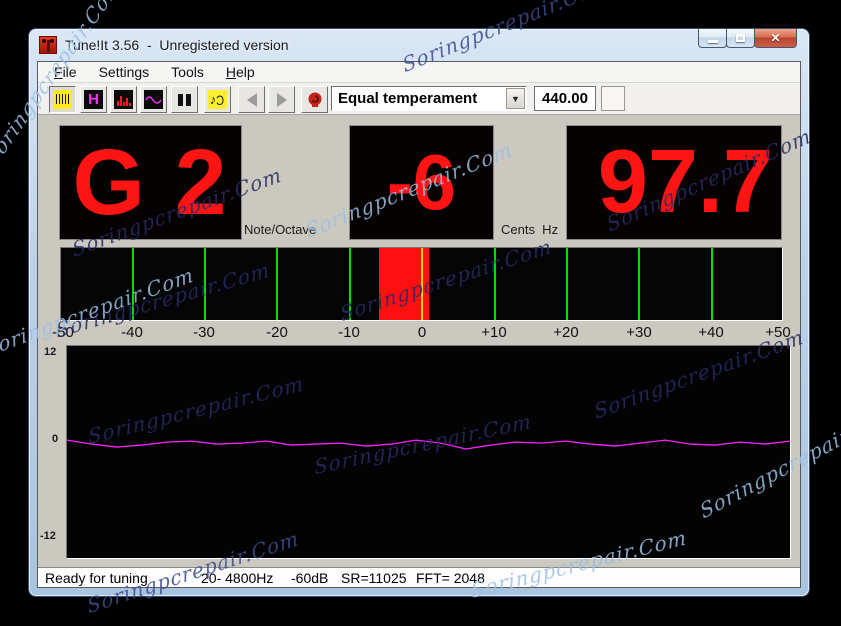  I want to click on next-arrow-icon, so click(281, 99).